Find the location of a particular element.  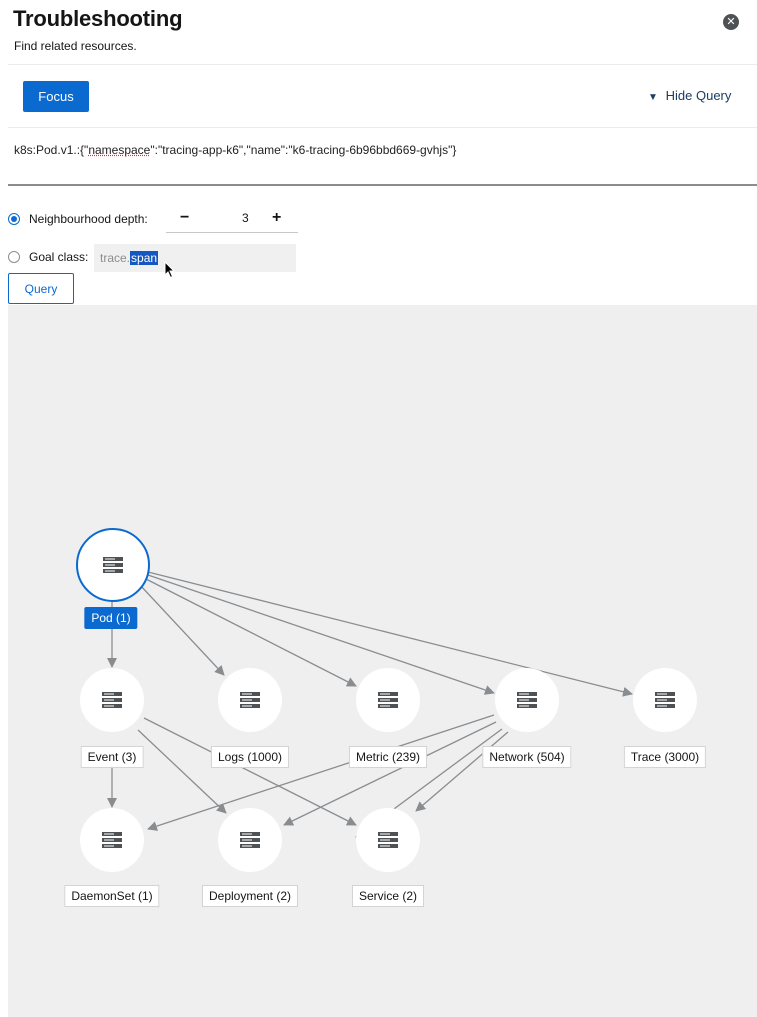

node-trace is located at coordinates (665, 700).